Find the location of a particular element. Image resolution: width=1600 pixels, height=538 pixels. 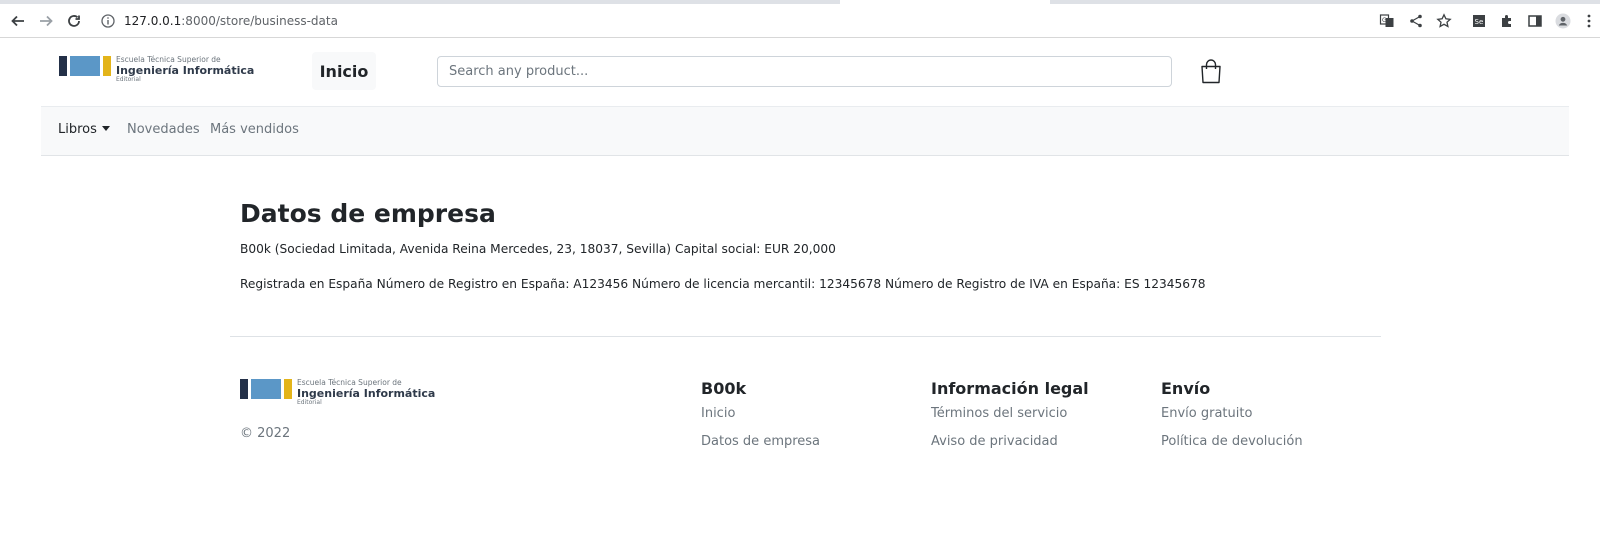

copyright: © 2022 is located at coordinates (265, 433).